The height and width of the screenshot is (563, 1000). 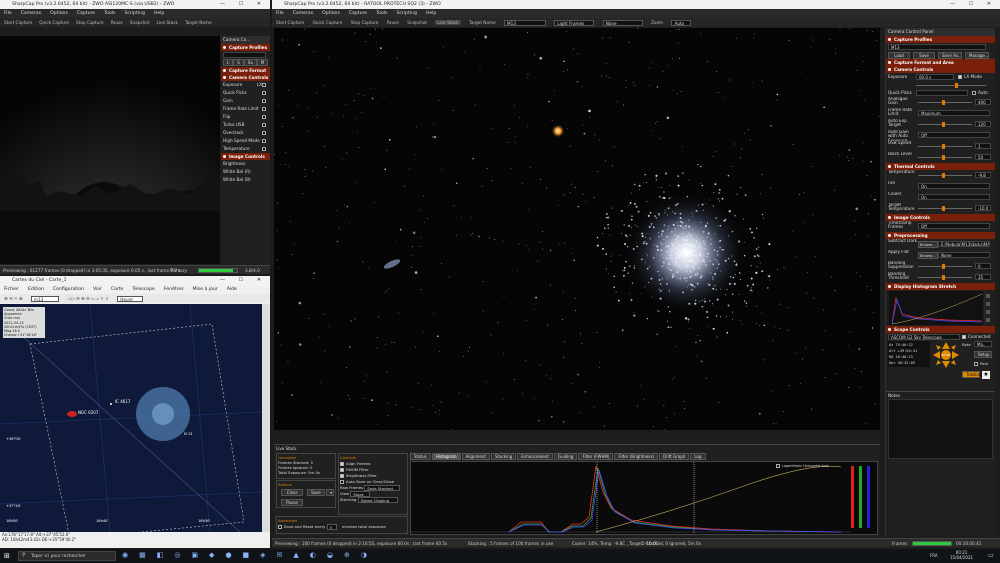 I want to click on control-value: 0, so click(x=983, y=266).